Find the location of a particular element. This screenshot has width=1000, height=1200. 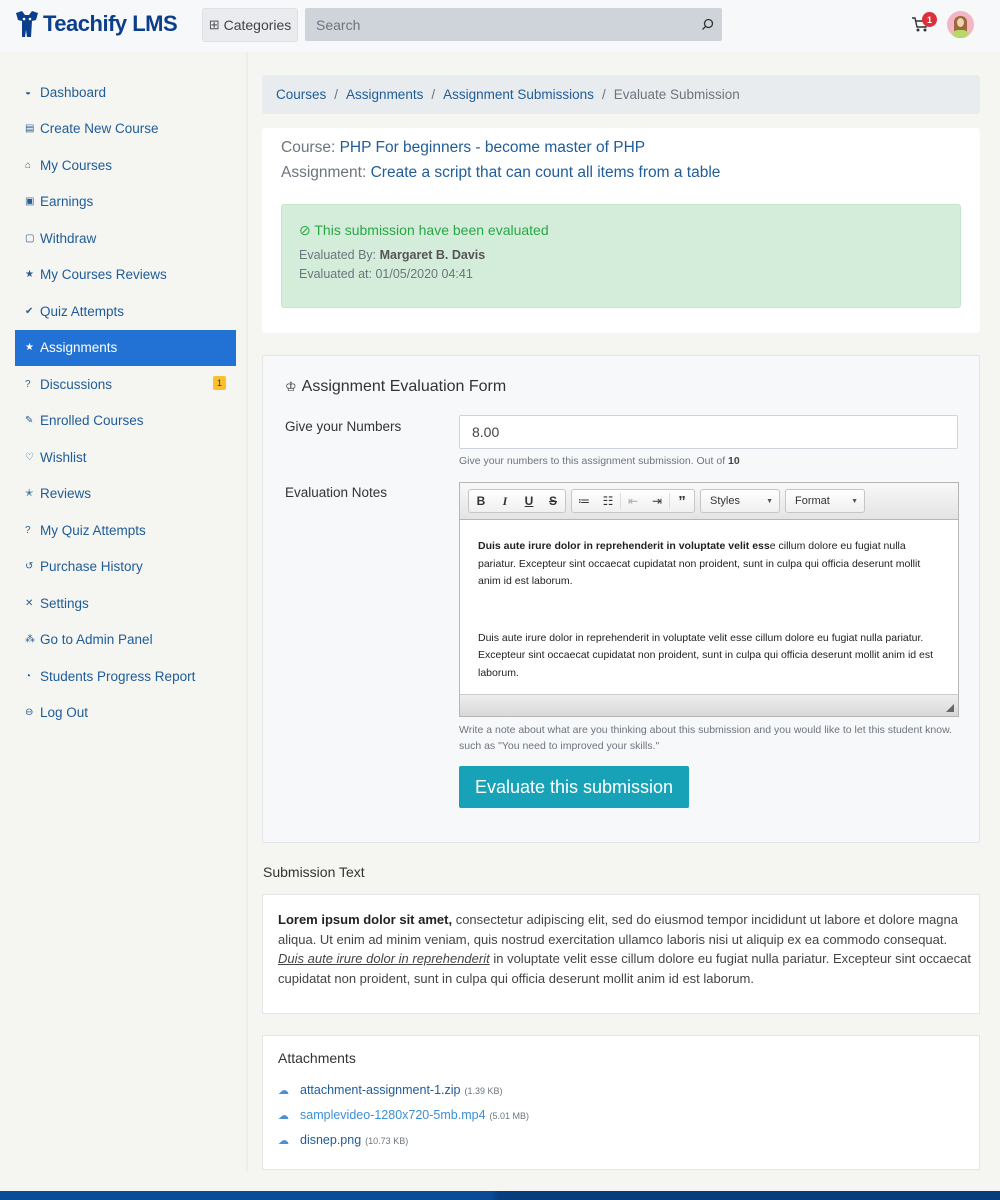

sidebar-item-my-courses-reviews: ★ My Courses Reviews is located at coordinates (125, 275).